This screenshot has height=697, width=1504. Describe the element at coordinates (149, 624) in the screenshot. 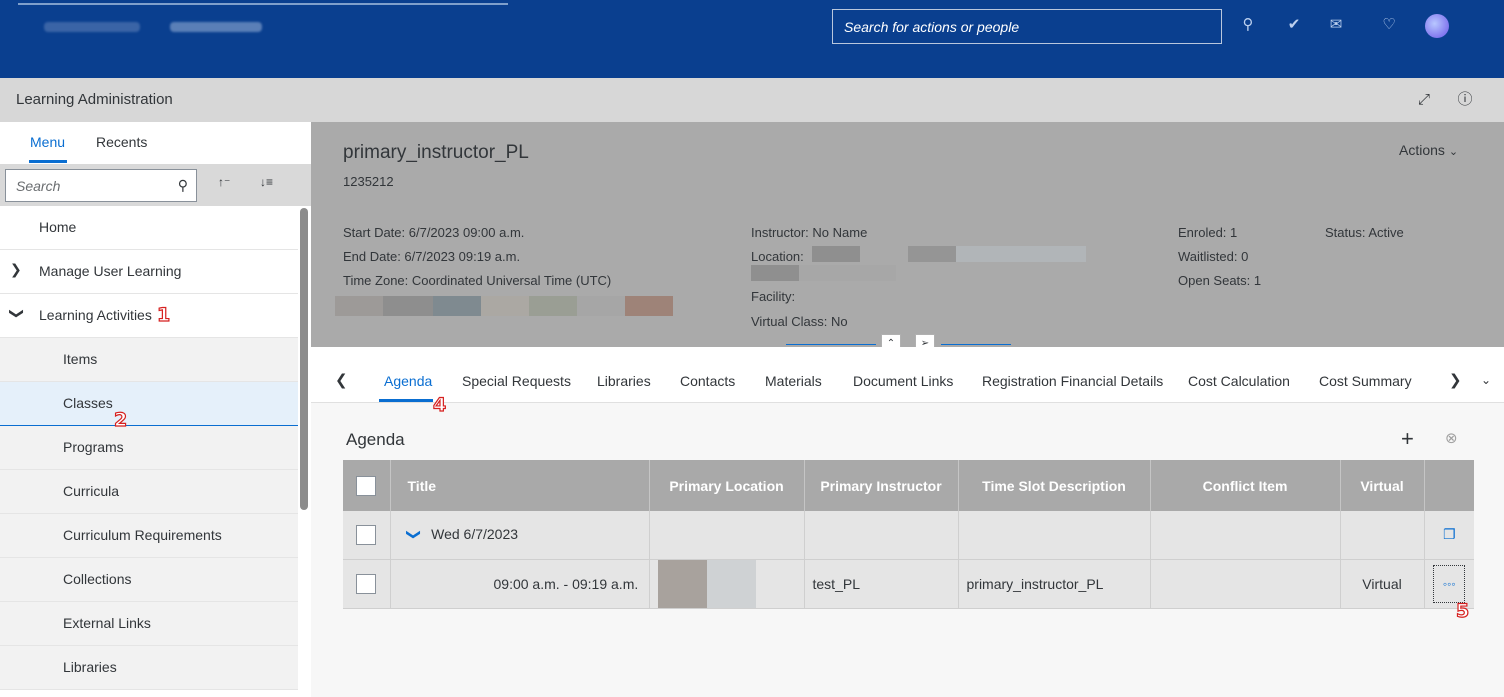

I see `sidebar-item-external-links: External Links` at that location.